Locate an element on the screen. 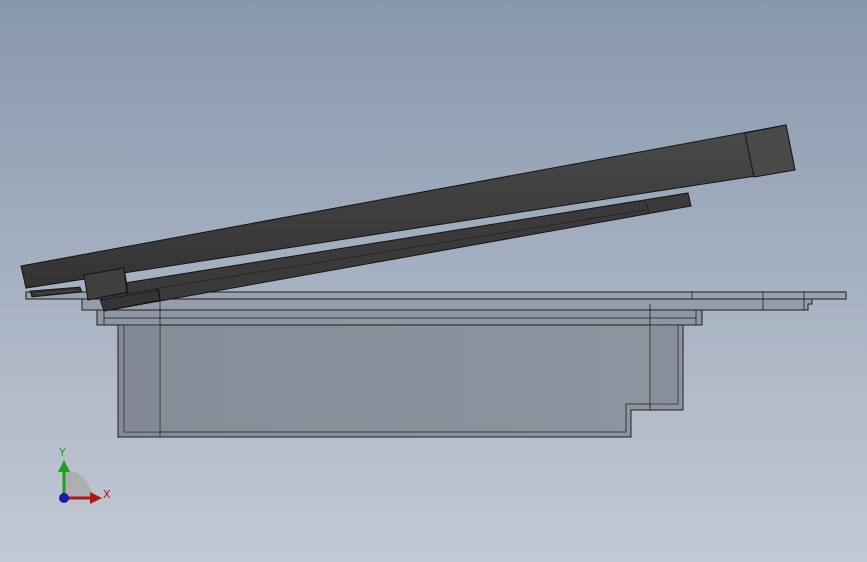 The image size is (867, 562). z-axis-dot is located at coordinates (64, 498).